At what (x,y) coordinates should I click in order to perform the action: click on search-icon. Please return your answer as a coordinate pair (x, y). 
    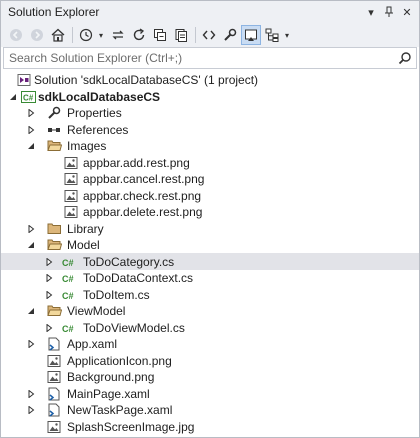
    Looking at the image, I should click on (405, 58).